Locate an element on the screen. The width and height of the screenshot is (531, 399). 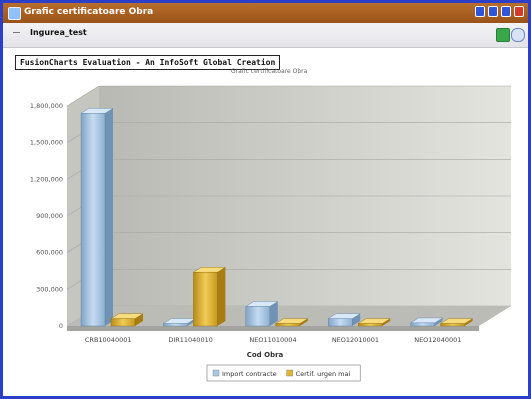
legend-label: Import contracte is located at coordinates (249, 374).